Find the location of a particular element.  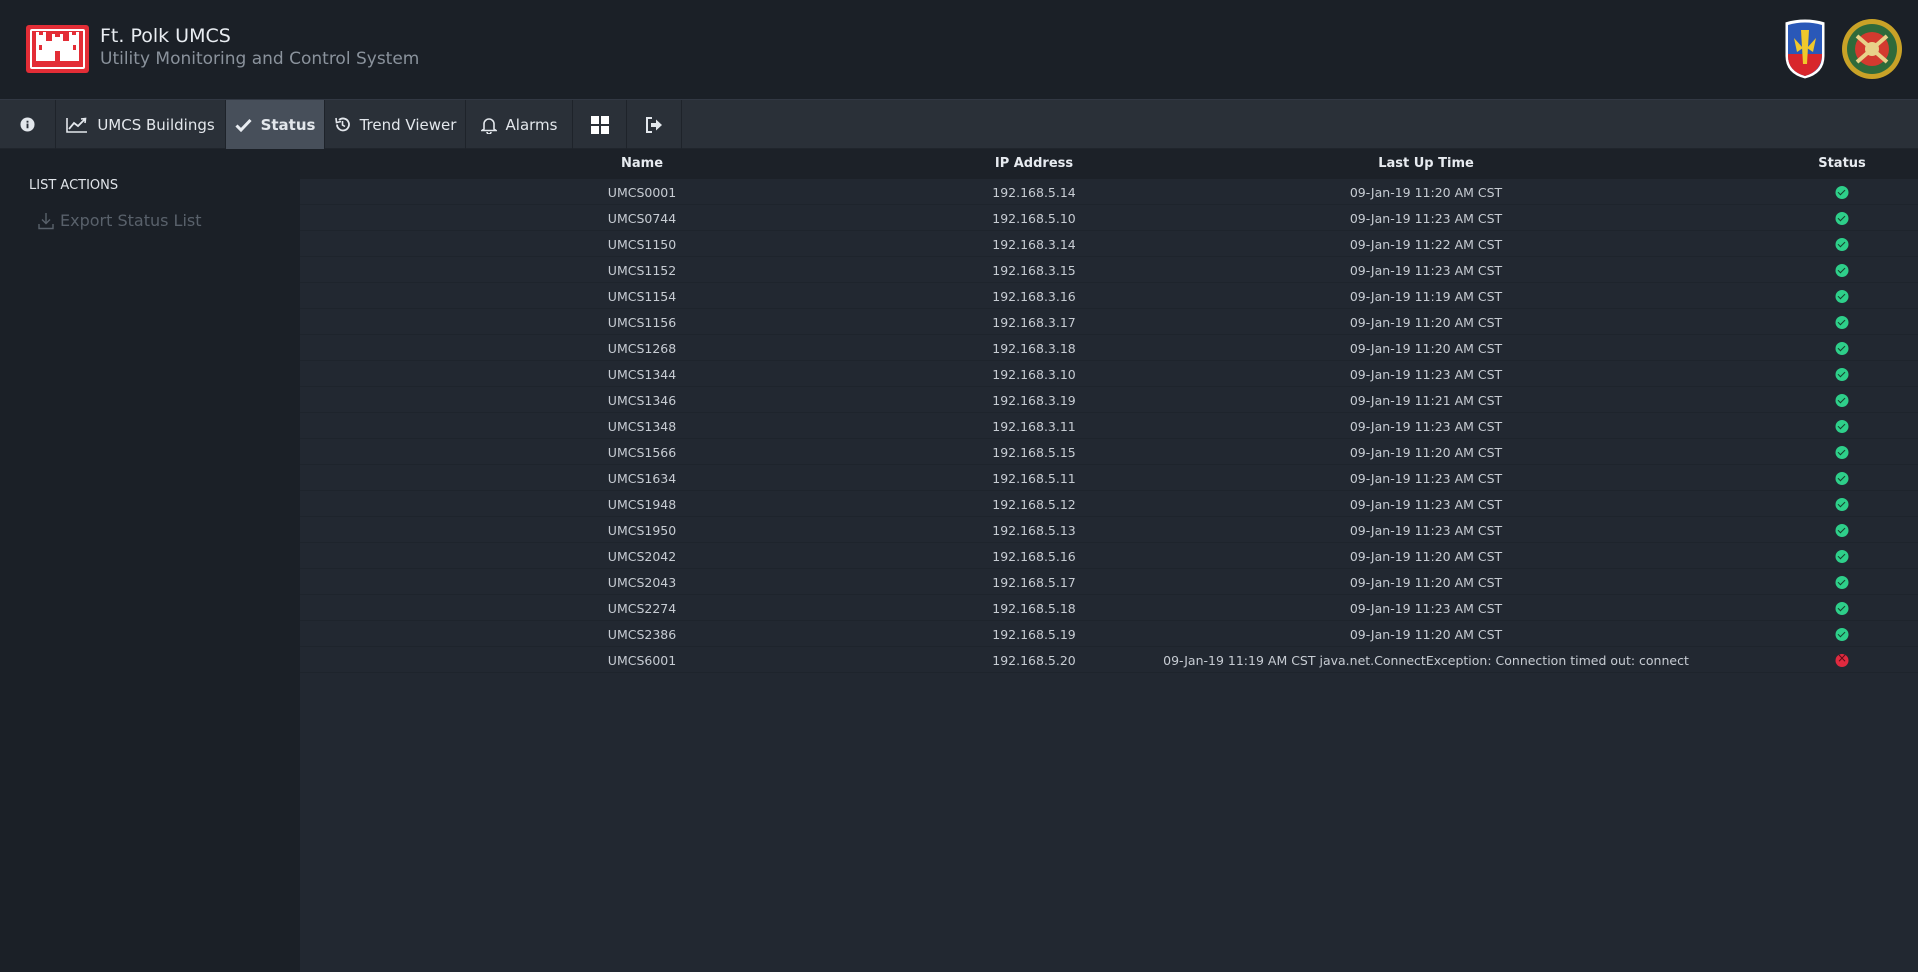

nav-logout is located at coordinates (654, 124).